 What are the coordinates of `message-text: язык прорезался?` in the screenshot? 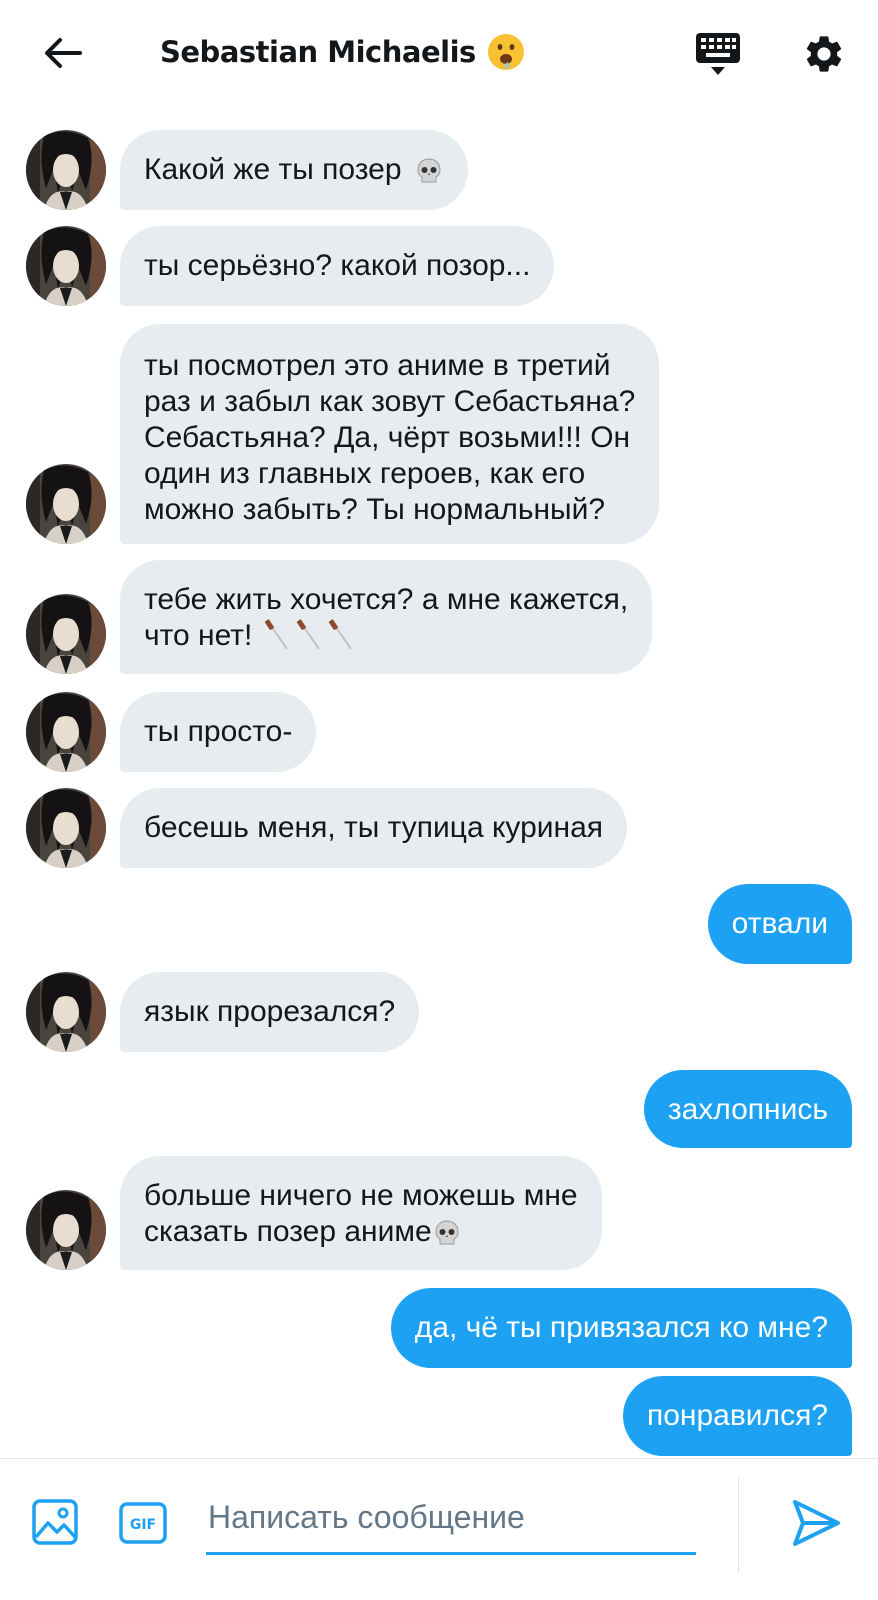 It's located at (270, 1011).